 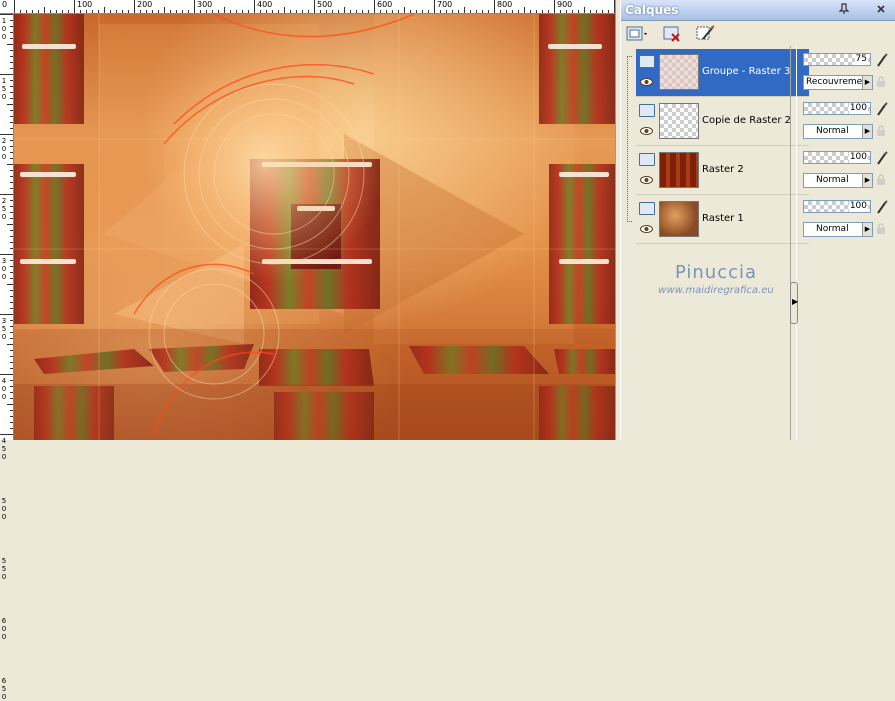 I want to click on ruler-label: 400, so click(x=265, y=4).